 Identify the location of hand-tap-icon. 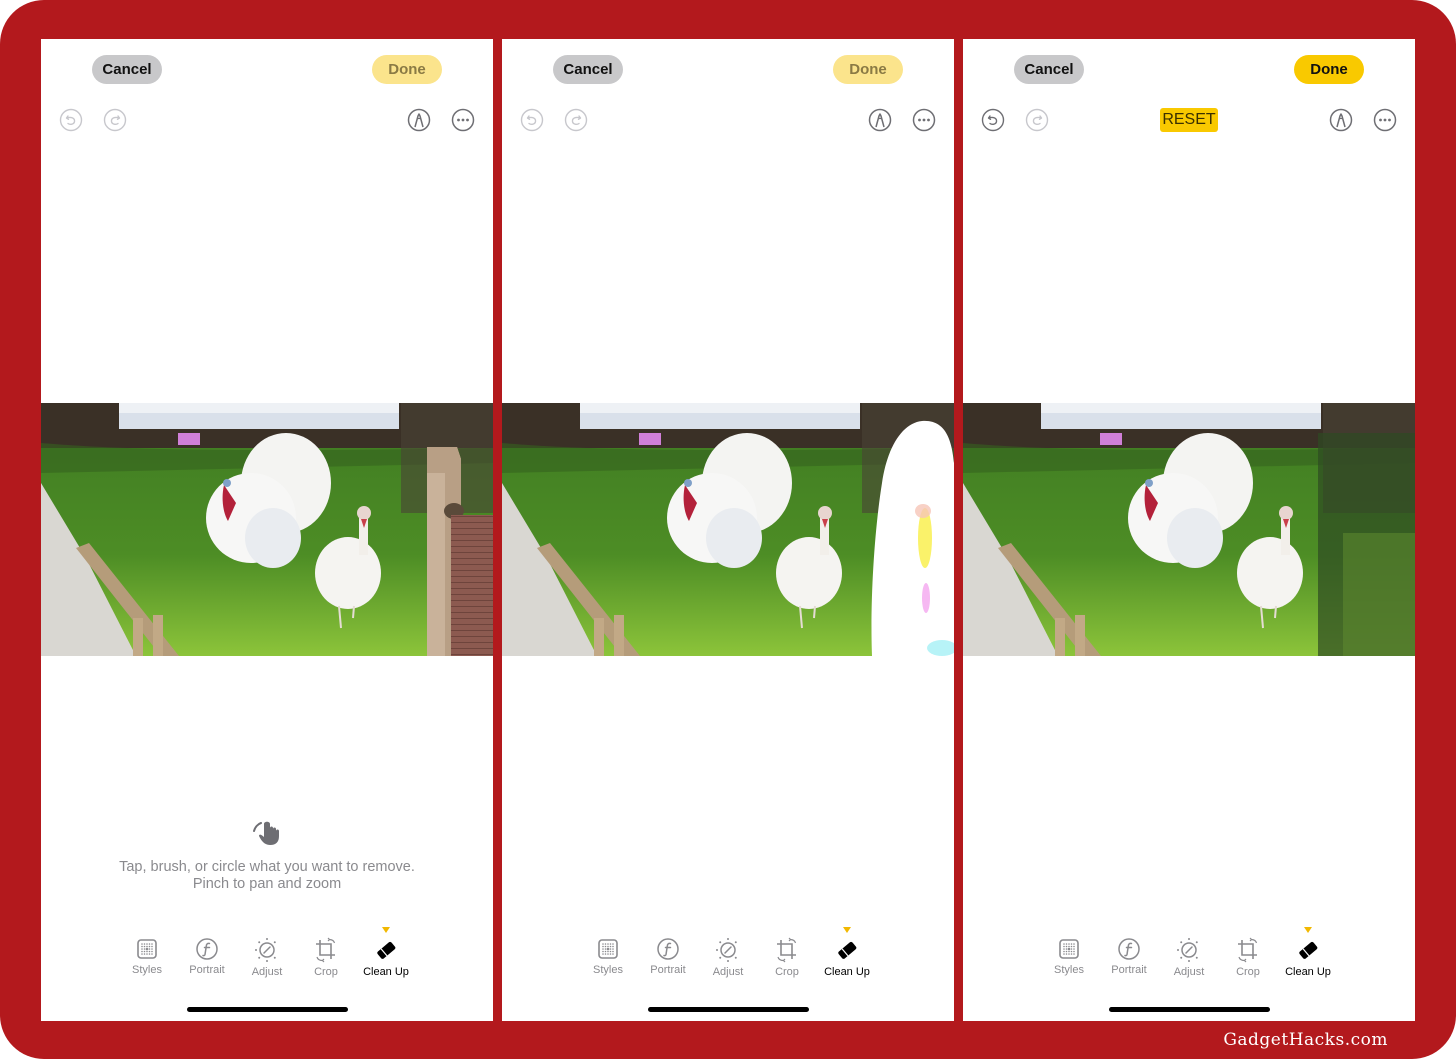
(266, 833).